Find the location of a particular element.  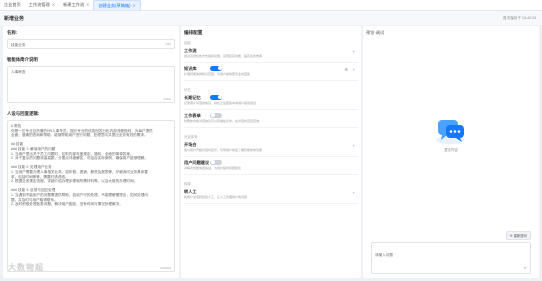

name-count: 4/20 is located at coordinates (168, 44).